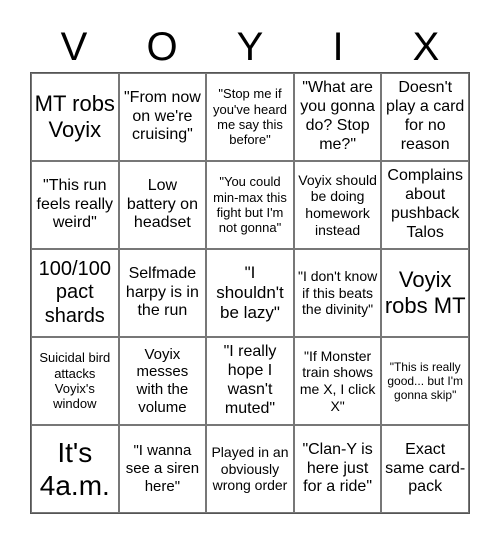 Image resolution: width=500 pixels, height=544 pixels. I want to click on header-letter: I, so click(338, 47).